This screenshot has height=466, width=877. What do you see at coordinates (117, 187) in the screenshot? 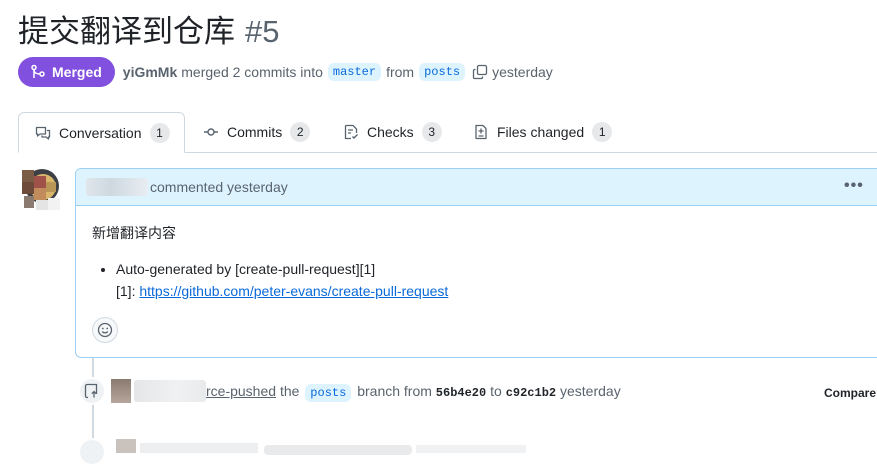
I see `commenter-name-redacted` at bounding box center [117, 187].